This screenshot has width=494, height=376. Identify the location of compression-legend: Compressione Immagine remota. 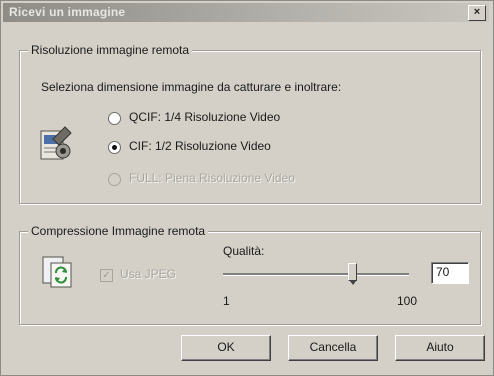
(118, 231).